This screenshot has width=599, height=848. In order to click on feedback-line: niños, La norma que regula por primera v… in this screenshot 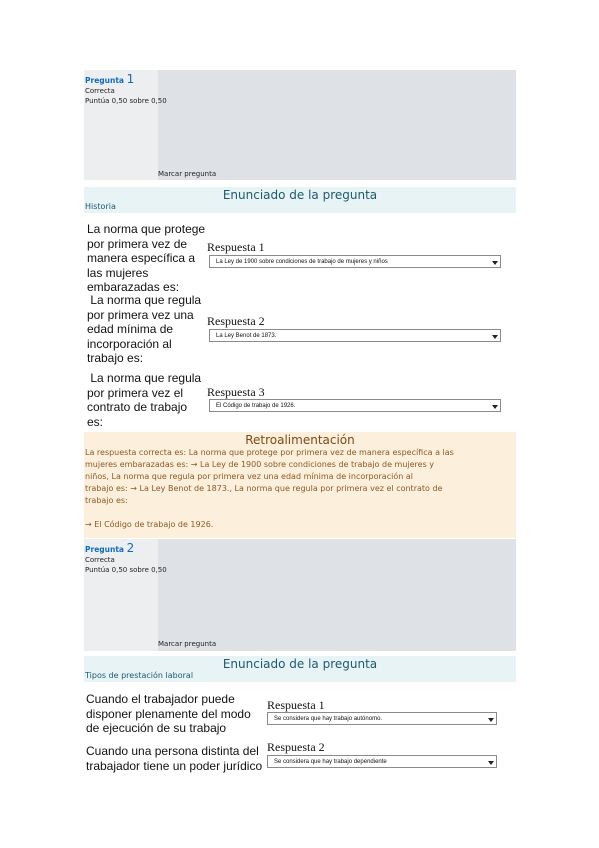, I will do `click(249, 476)`.